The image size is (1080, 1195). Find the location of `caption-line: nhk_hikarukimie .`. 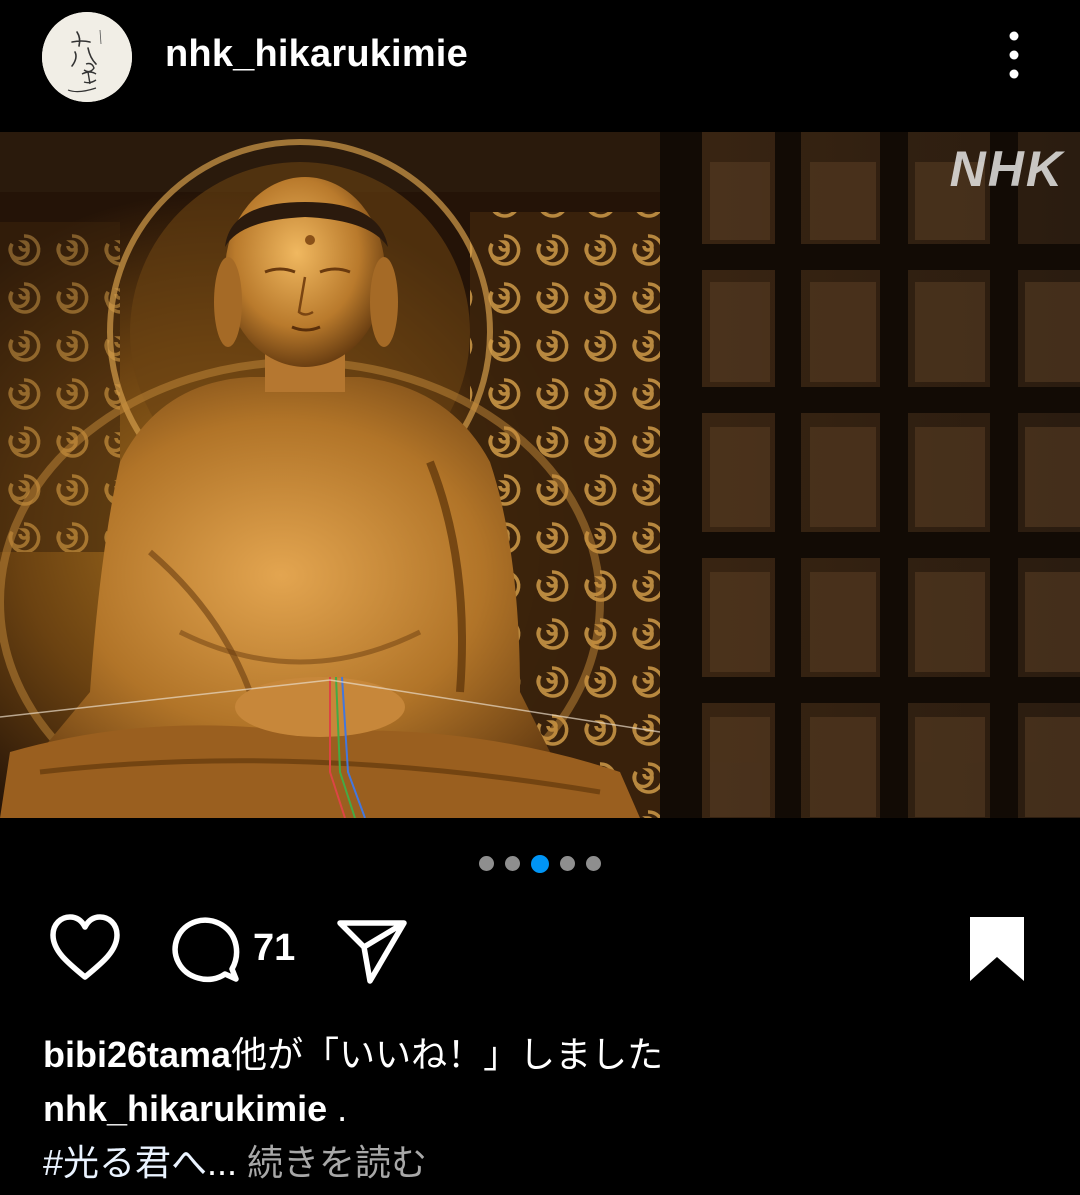

caption-line: nhk_hikarukimie . is located at coordinates (543, 1109).